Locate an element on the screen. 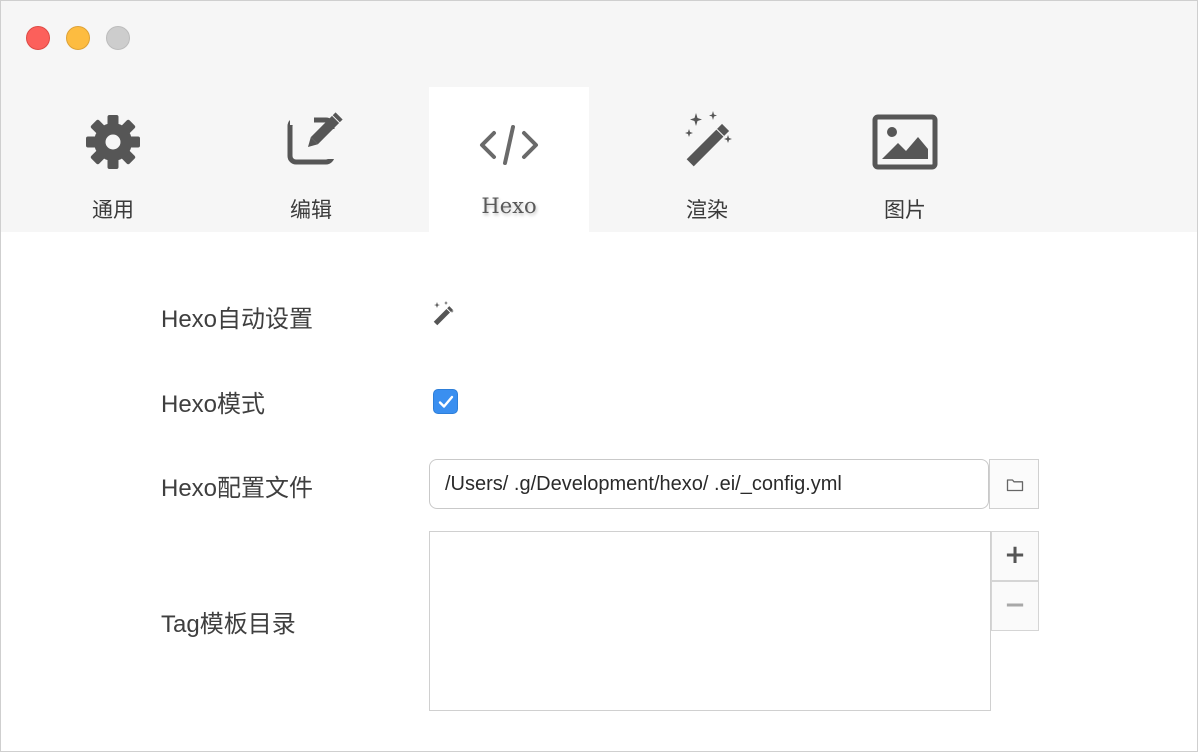 The width and height of the screenshot is (1200, 754). tab-edit: 编辑 is located at coordinates (311, 159).